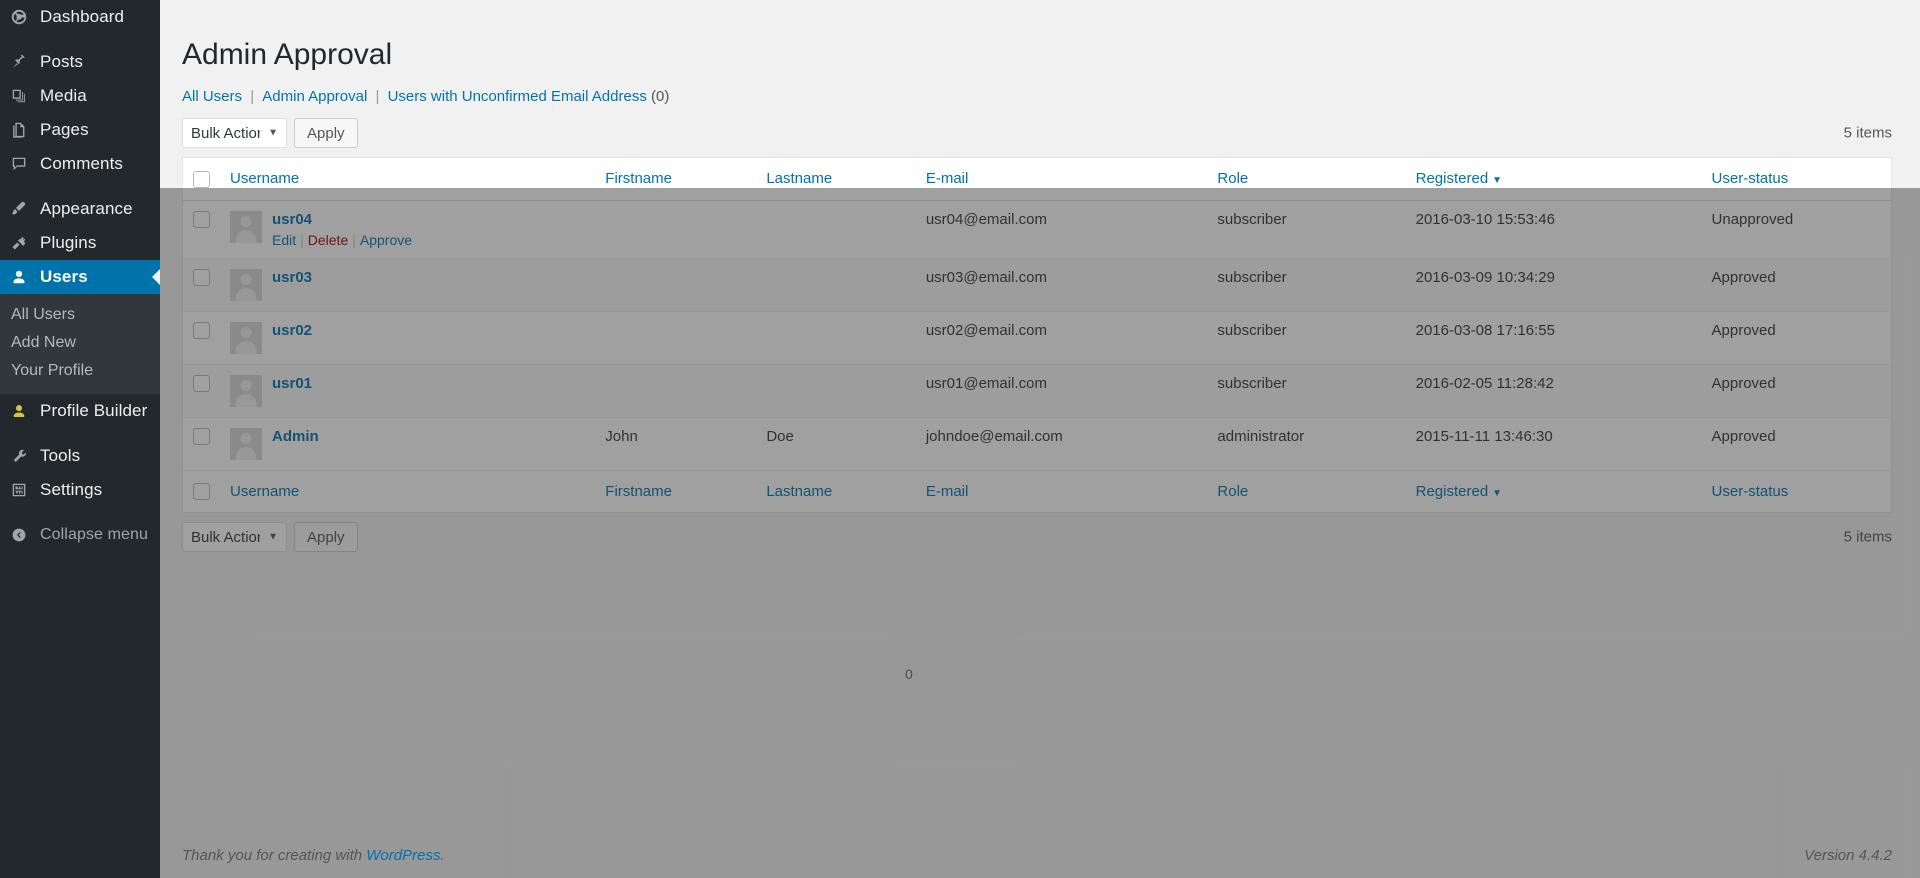  What do you see at coordinates (201, 278) in the screenshot?
I see `row-checkbox-usr03` at bounding box center [201, 278].